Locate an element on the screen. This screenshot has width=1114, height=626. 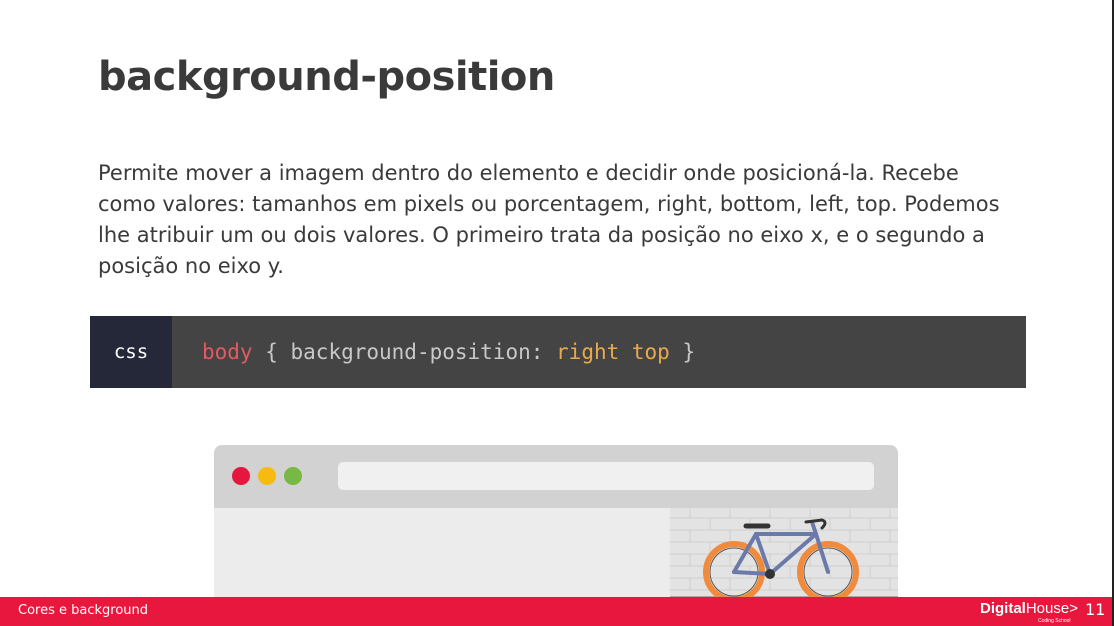
browser-viewport is located at coordinates (556, 556).